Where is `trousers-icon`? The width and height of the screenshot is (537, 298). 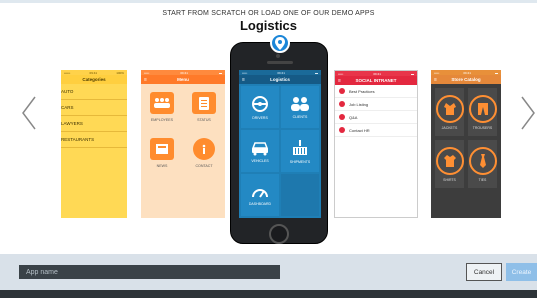 trousers-icon is located at coordinates (482, 108).